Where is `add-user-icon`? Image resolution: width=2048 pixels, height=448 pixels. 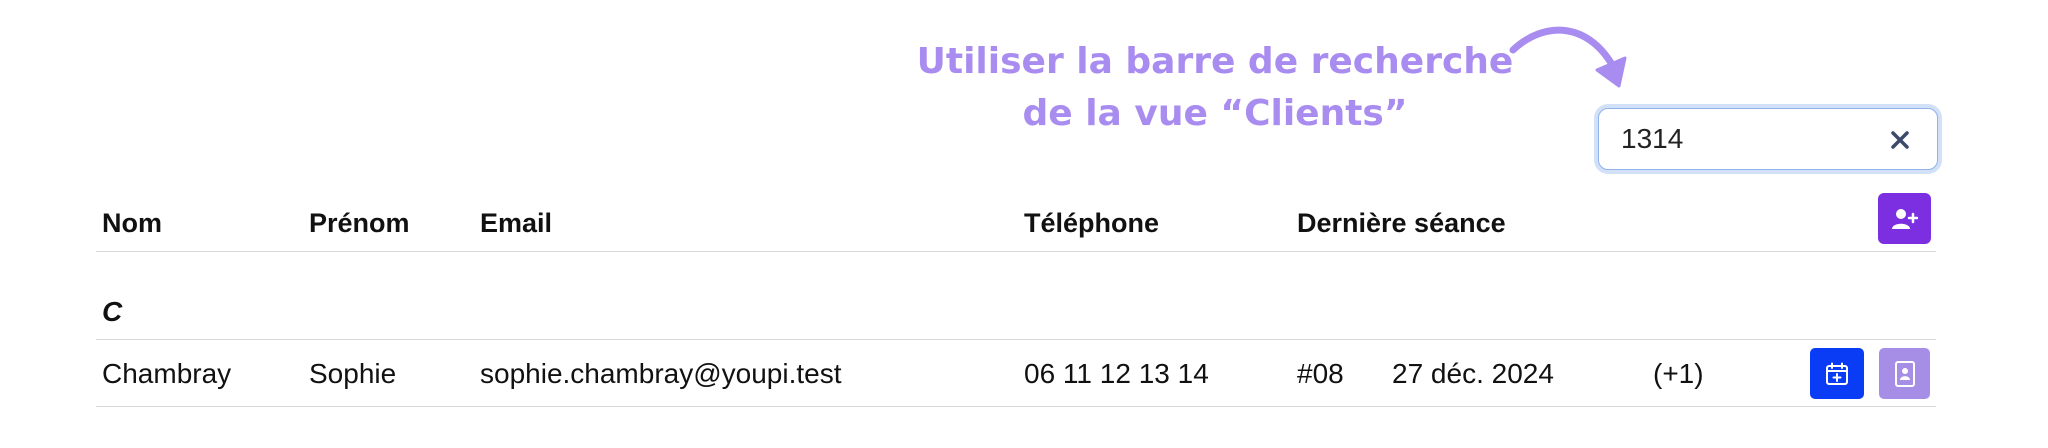
add-user-icon is located at coordinates (1904, 218).